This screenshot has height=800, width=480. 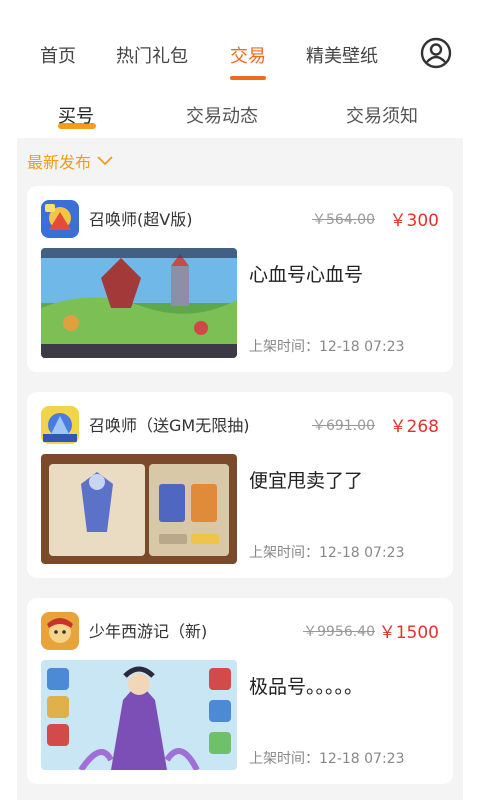 What do you see at coordinates (306, 275) in the screenshot?
I see `listing-description: 心血号心血号` at bounding box center [306, 275].